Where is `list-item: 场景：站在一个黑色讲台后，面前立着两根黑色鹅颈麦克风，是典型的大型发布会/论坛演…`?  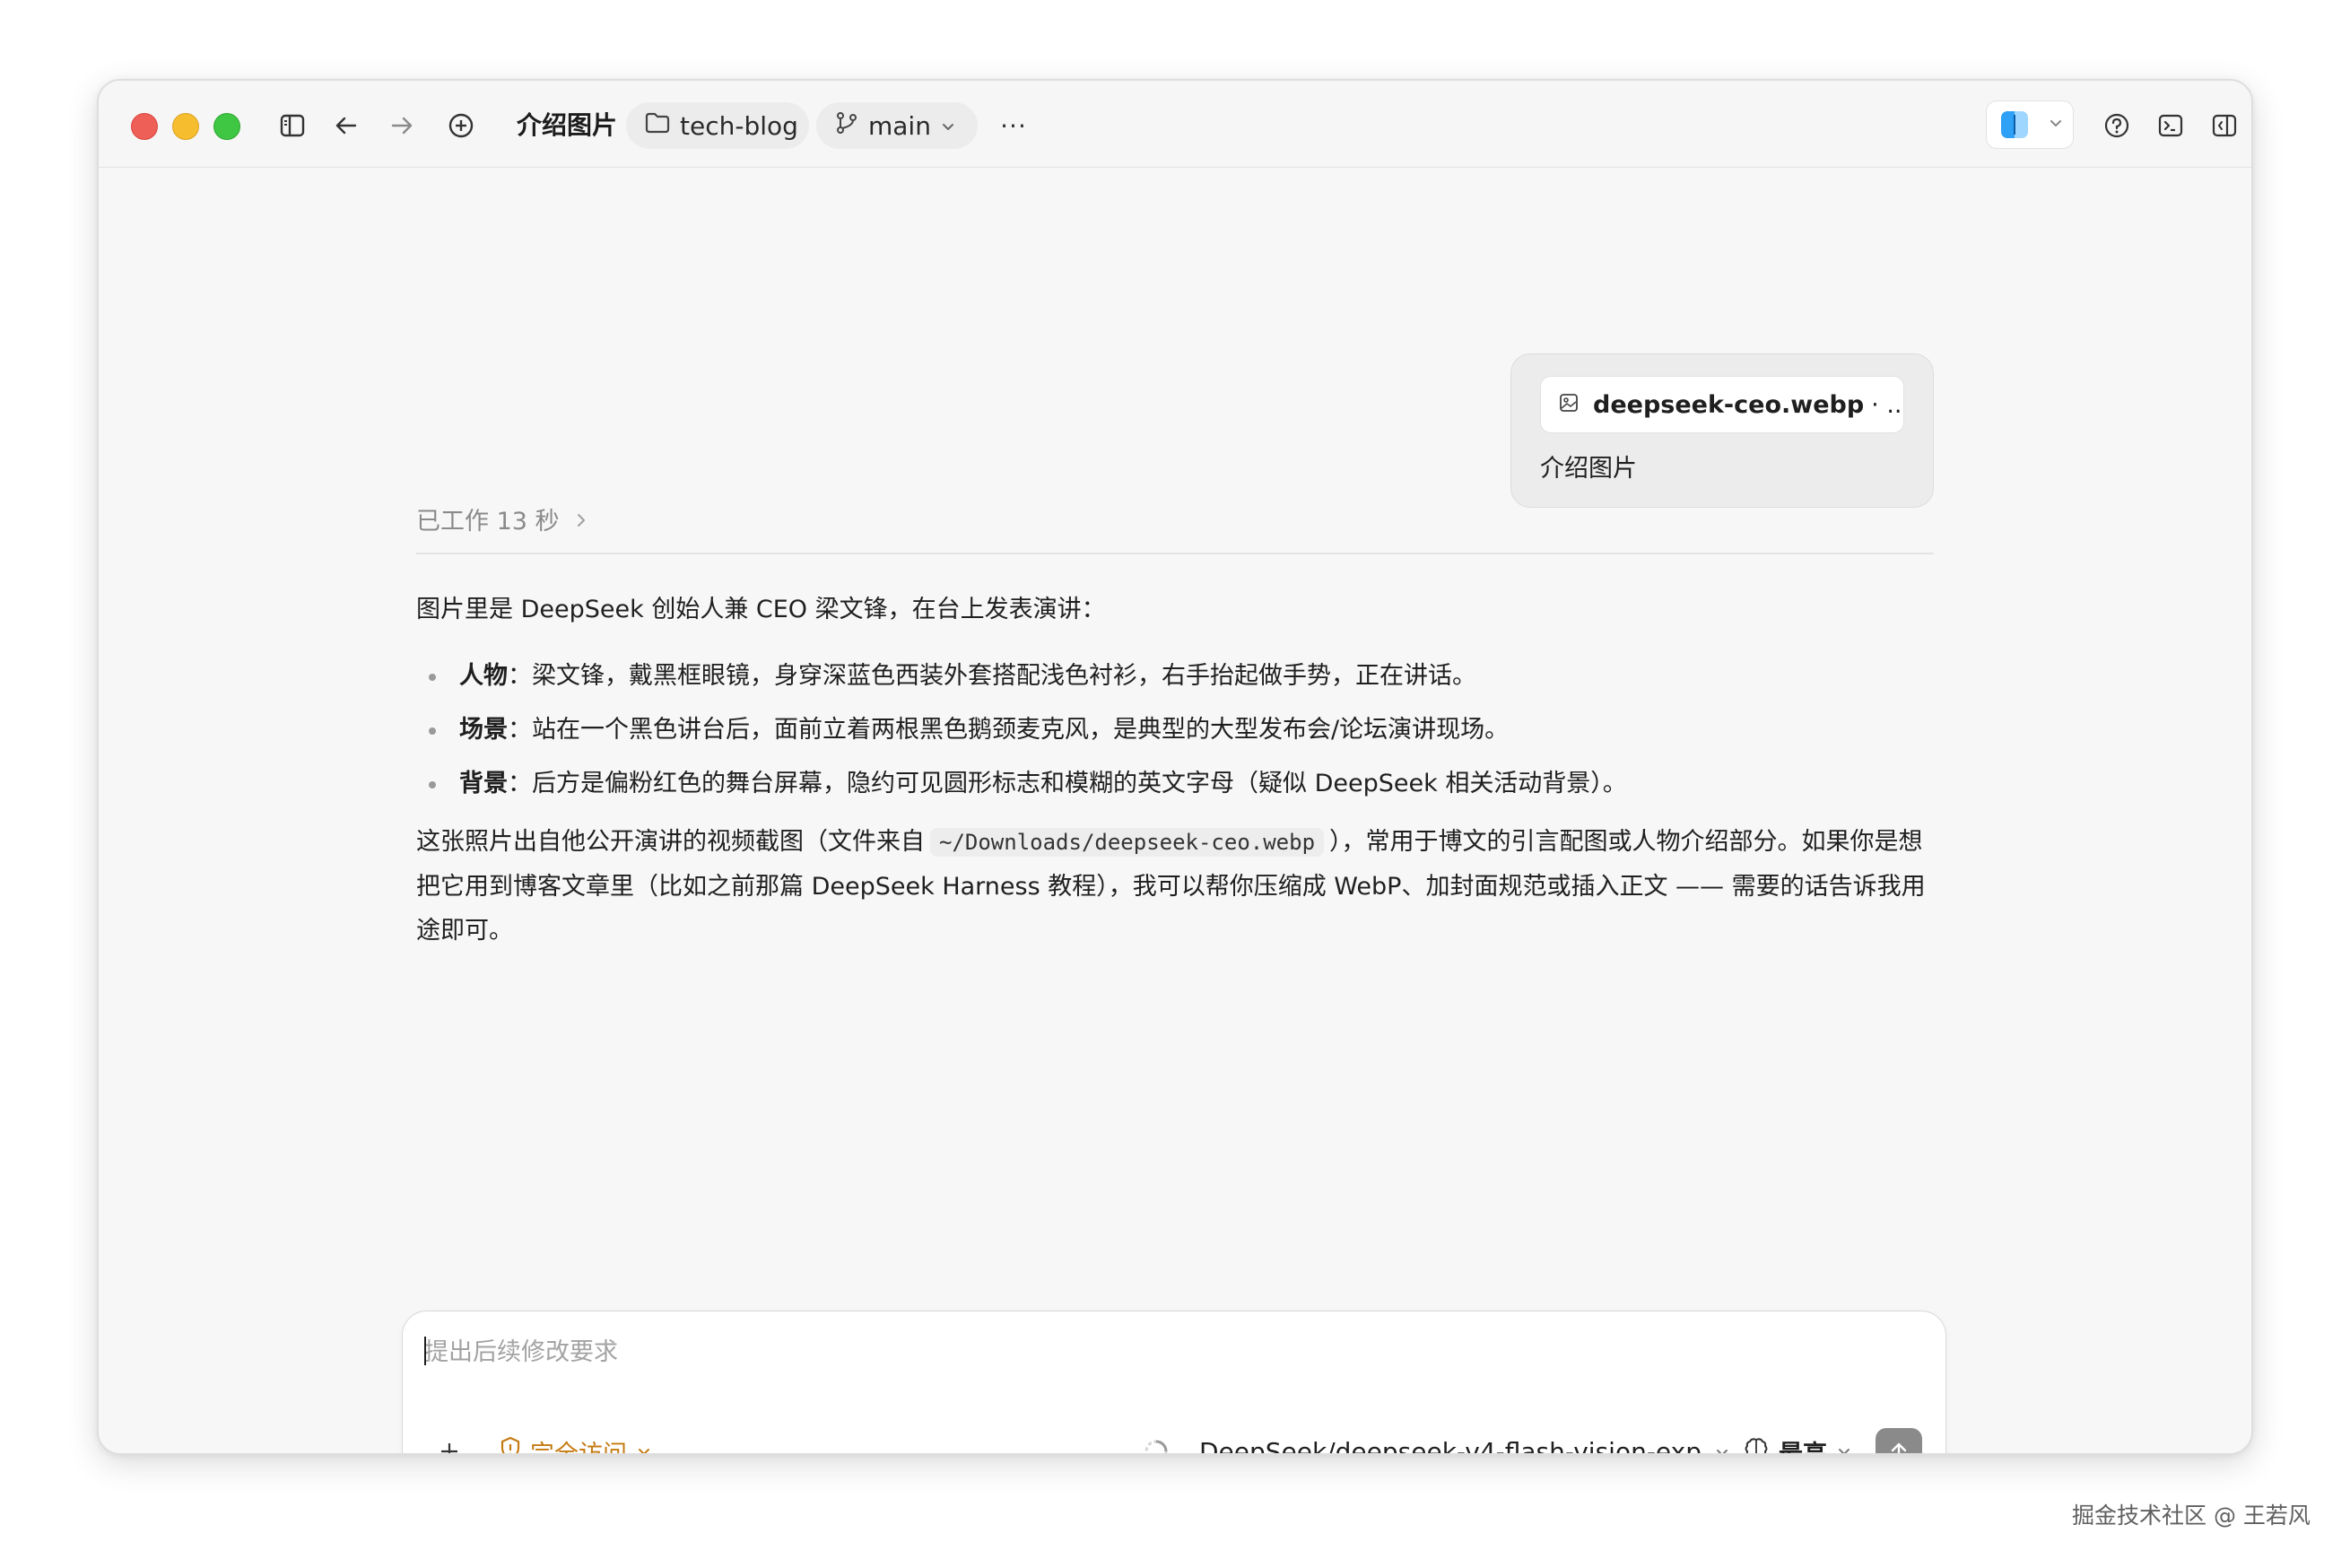
list-item: 场景：站在一个黑色讲台后，面前立着两根黑色鹅颈麦克风，是典型的大型发布会/论坛演… is located at coordinates (1178, 730).